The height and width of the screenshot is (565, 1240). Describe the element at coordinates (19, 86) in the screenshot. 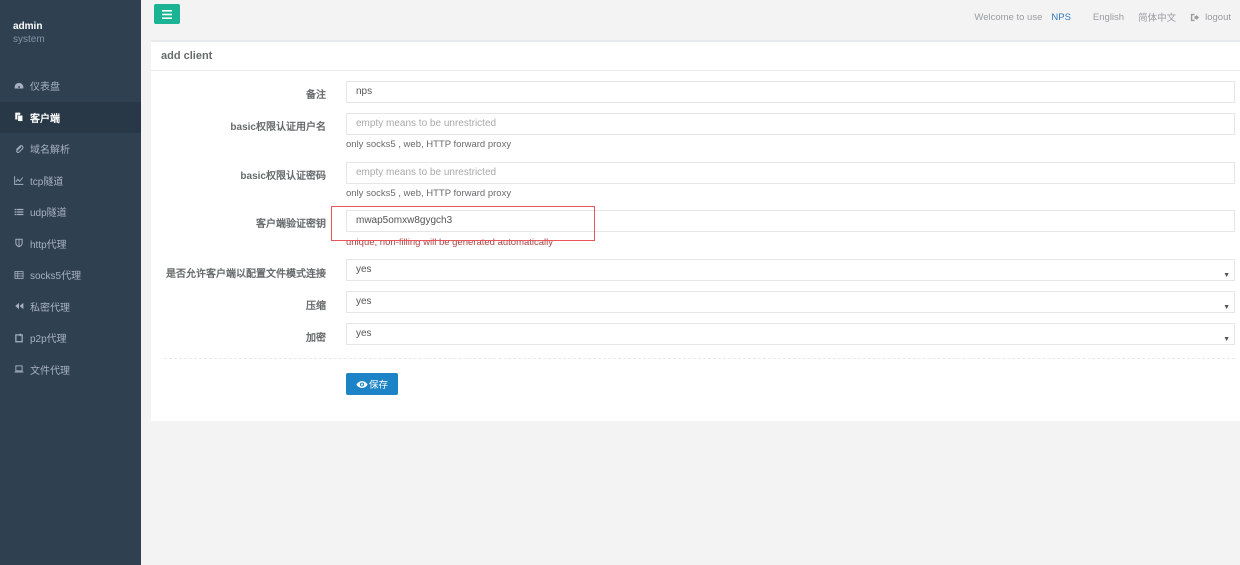

I see `dashboard-icon` at that location.